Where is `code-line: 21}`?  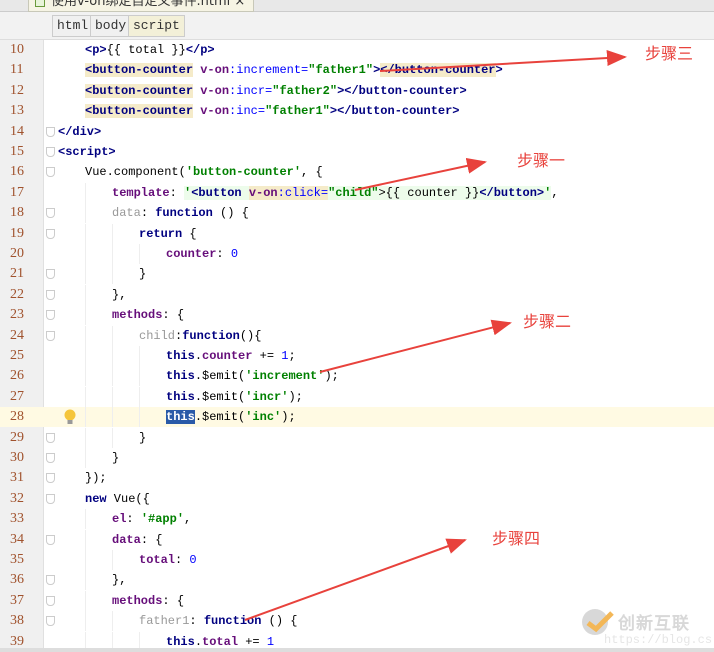 code-line: 21} is located at coordinates (357, 274).